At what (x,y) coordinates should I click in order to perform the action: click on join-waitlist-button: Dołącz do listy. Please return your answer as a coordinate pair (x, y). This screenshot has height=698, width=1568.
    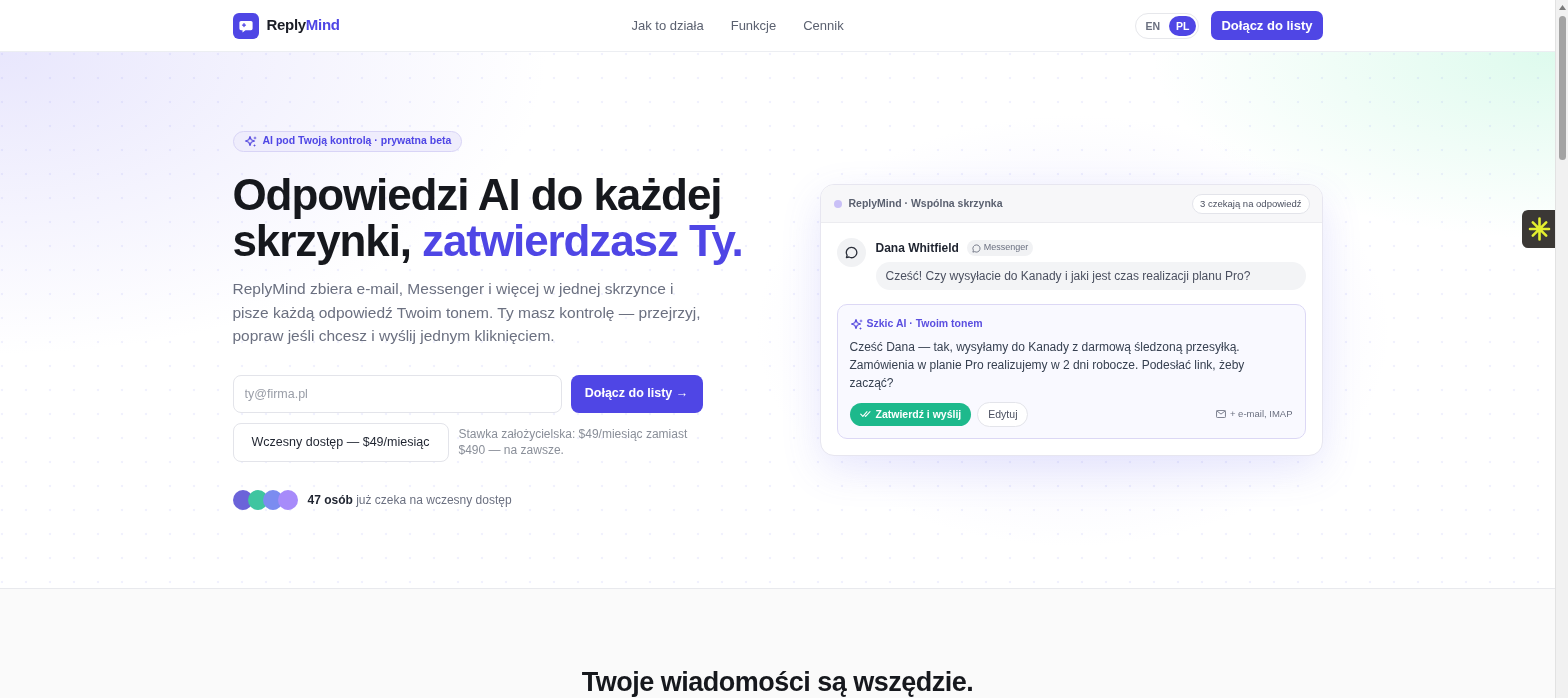
    Looking at the image, I should click on (1267, 25).